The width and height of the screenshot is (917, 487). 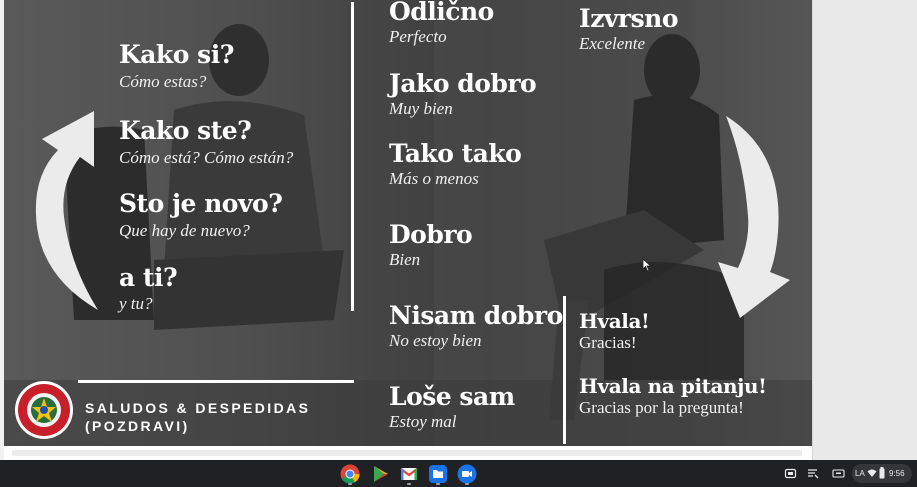 I want to click on meet-icon, so click(x=467, y=474).